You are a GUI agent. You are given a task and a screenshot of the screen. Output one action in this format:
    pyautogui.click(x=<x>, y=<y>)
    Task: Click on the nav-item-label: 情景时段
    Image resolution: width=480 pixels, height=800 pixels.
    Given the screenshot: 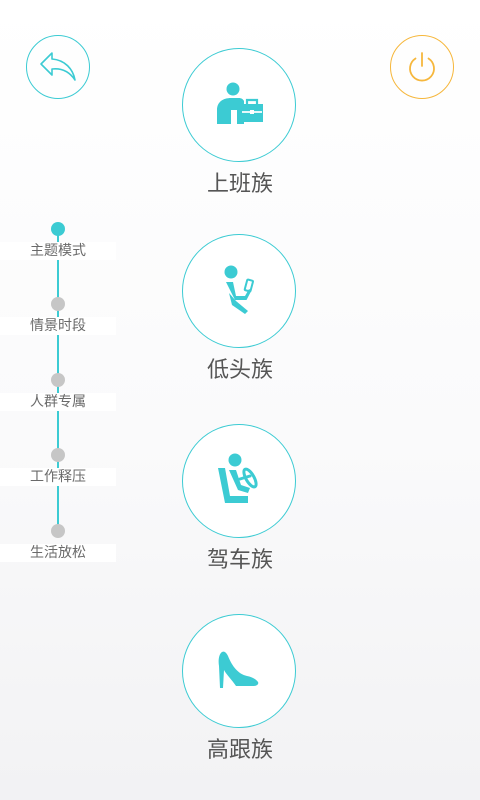 What is the action you would take?
    pyautogui.click(x=58, y=326)
    